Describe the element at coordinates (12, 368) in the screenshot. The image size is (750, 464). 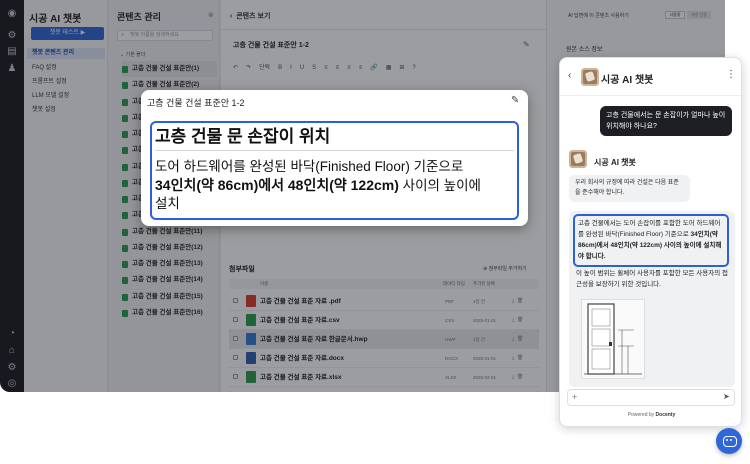
I see `settings-icon: ⚙` at that location.